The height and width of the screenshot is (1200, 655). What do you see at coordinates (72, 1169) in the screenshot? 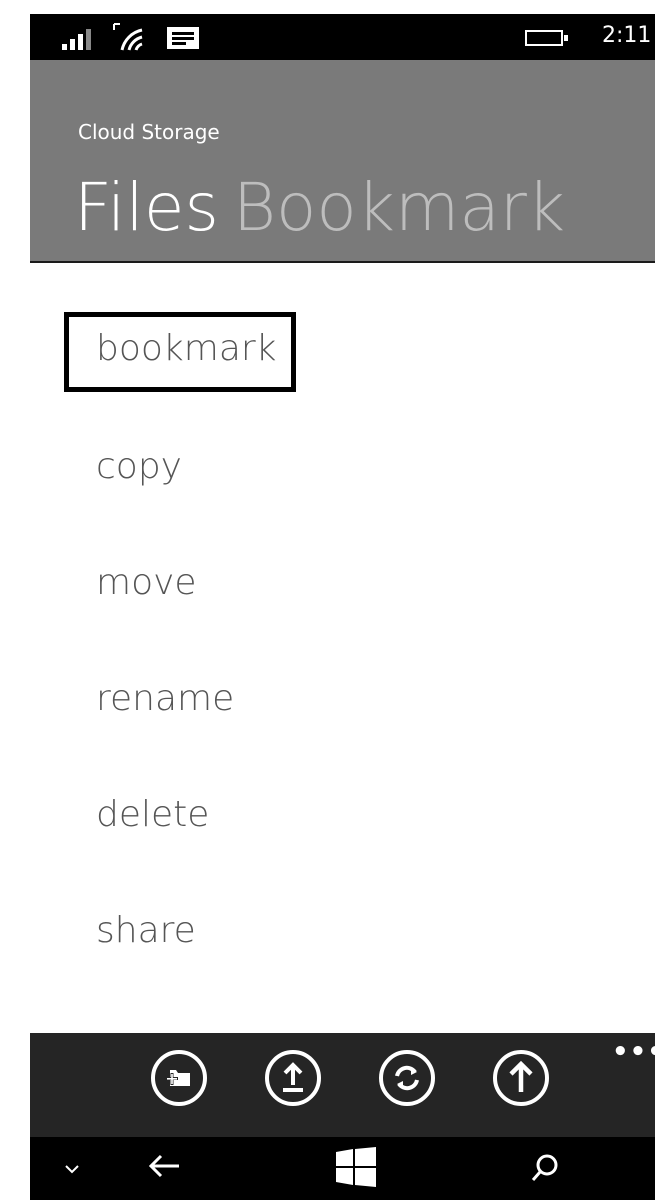
I see `chevron-down-icon` at bounding box center [72, 1169].